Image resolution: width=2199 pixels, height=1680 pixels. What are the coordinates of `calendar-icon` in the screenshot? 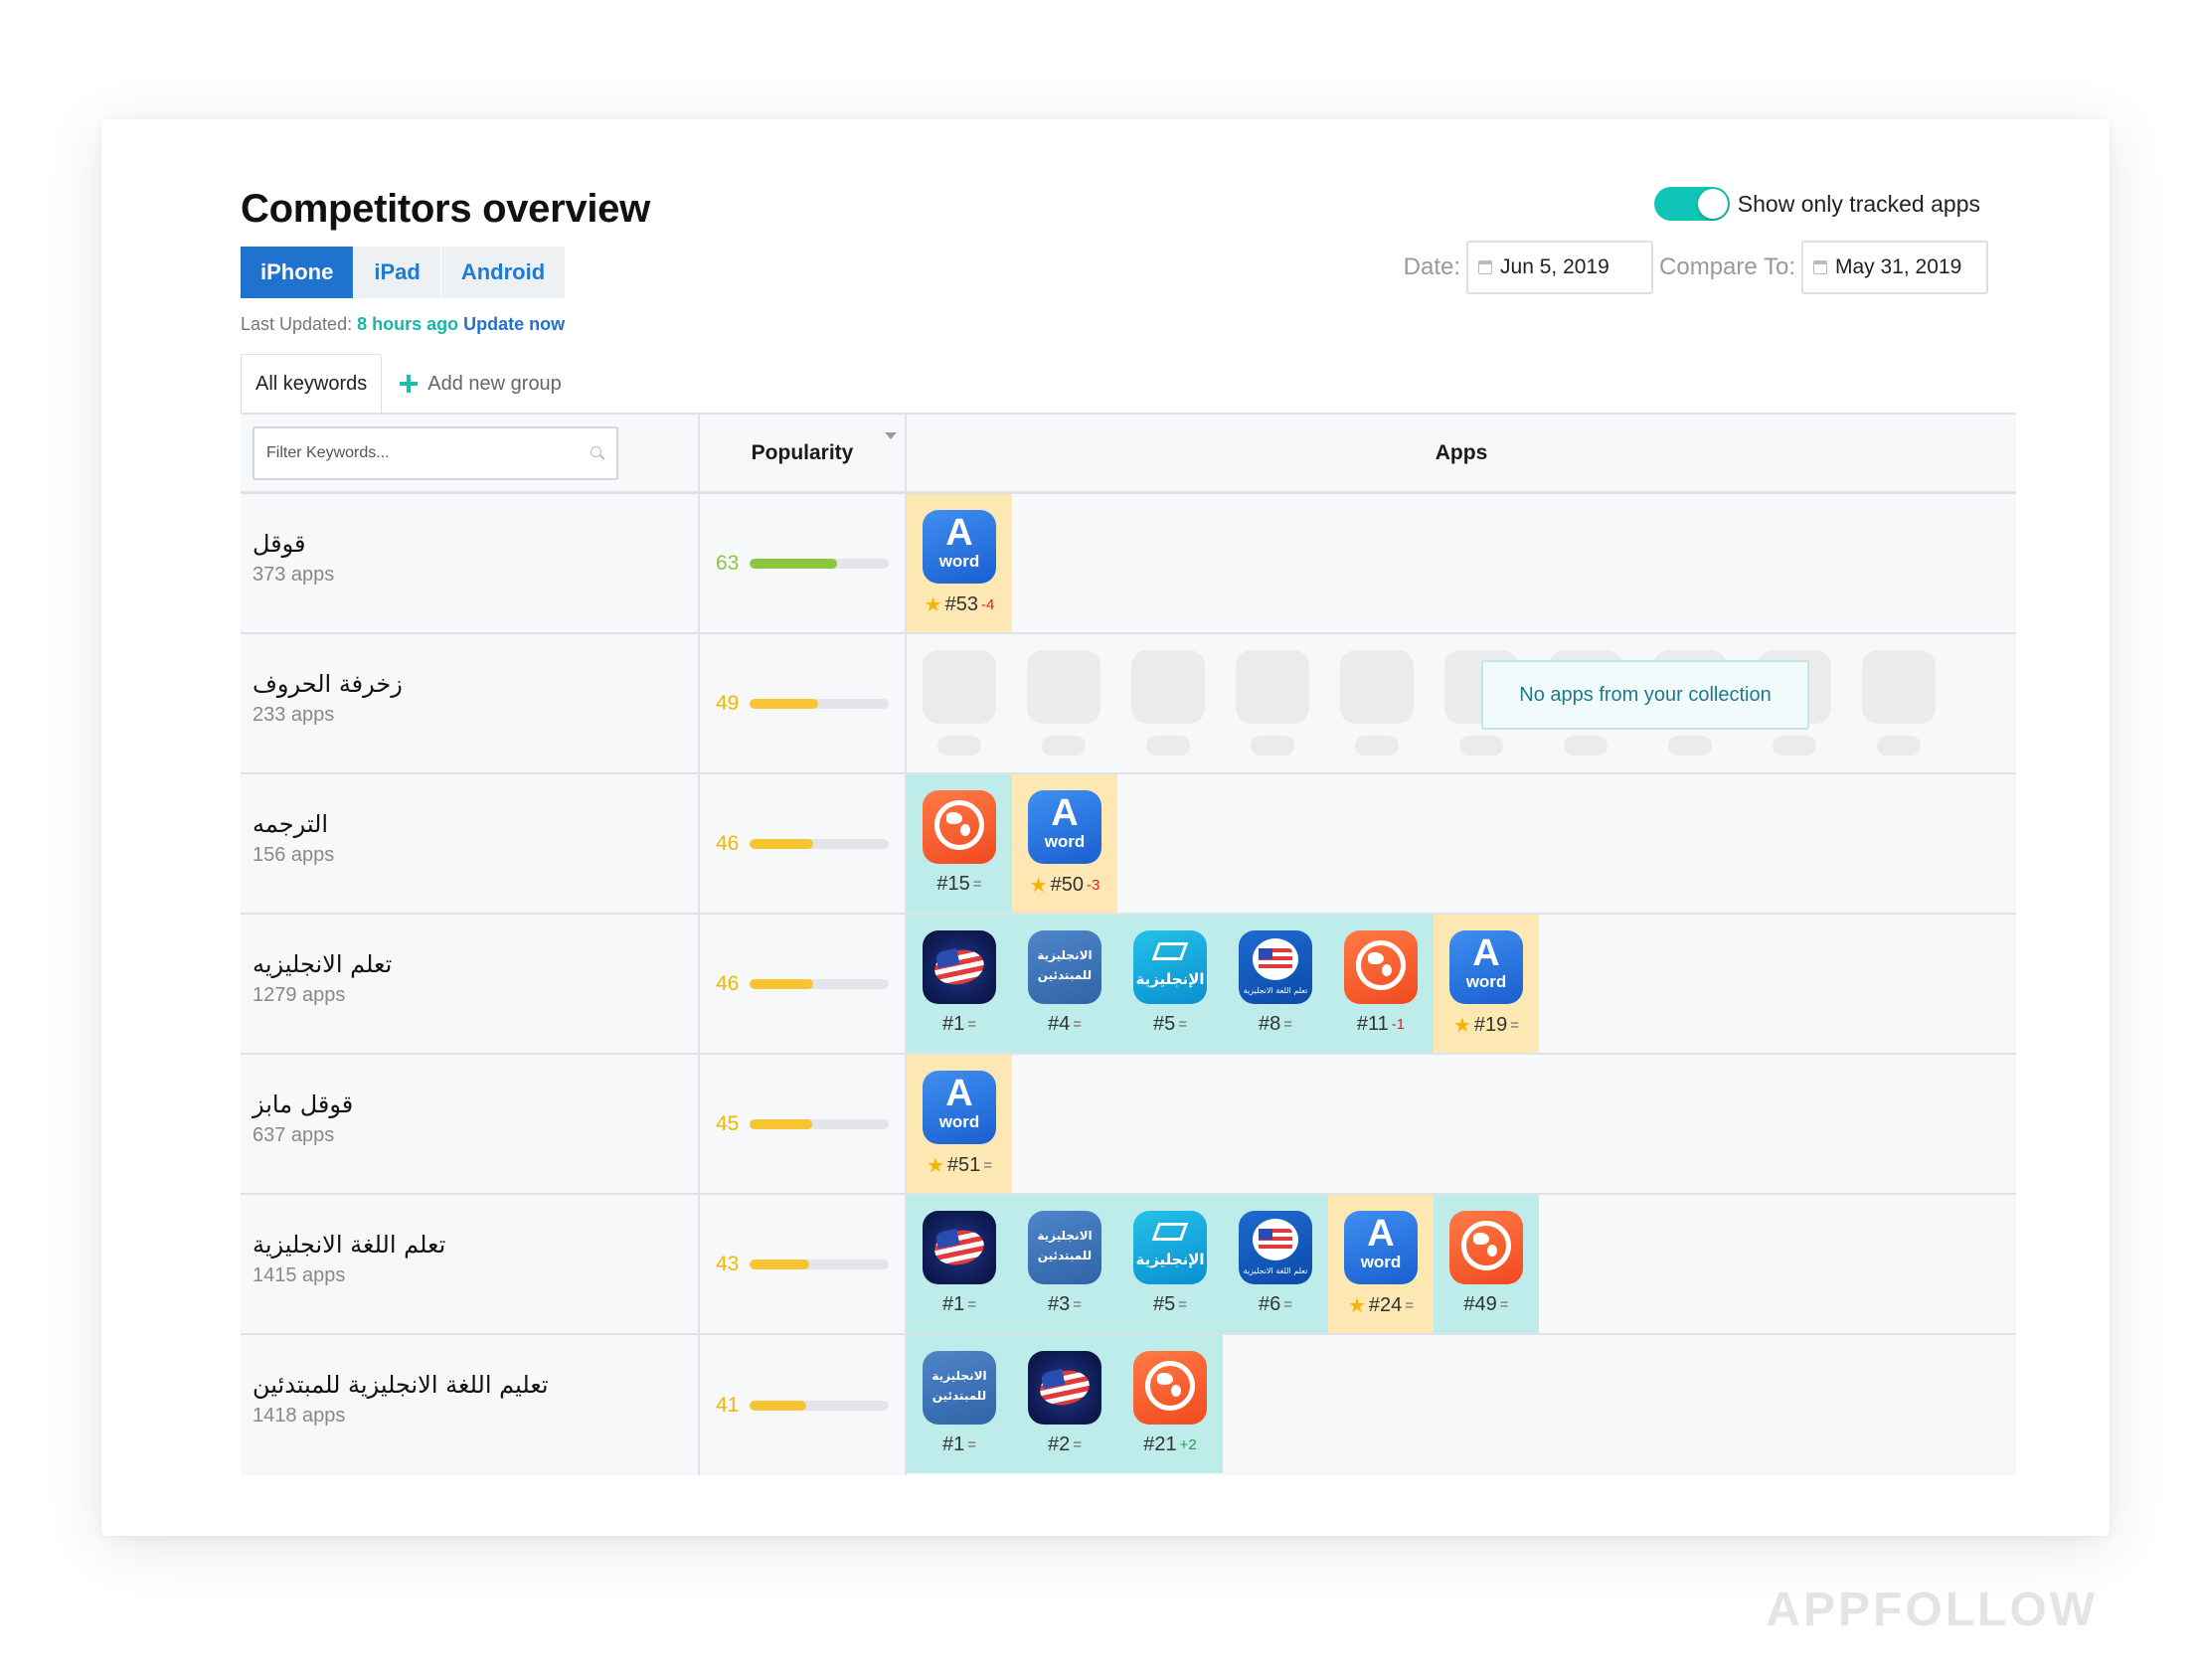 It's located at (1820, 267).